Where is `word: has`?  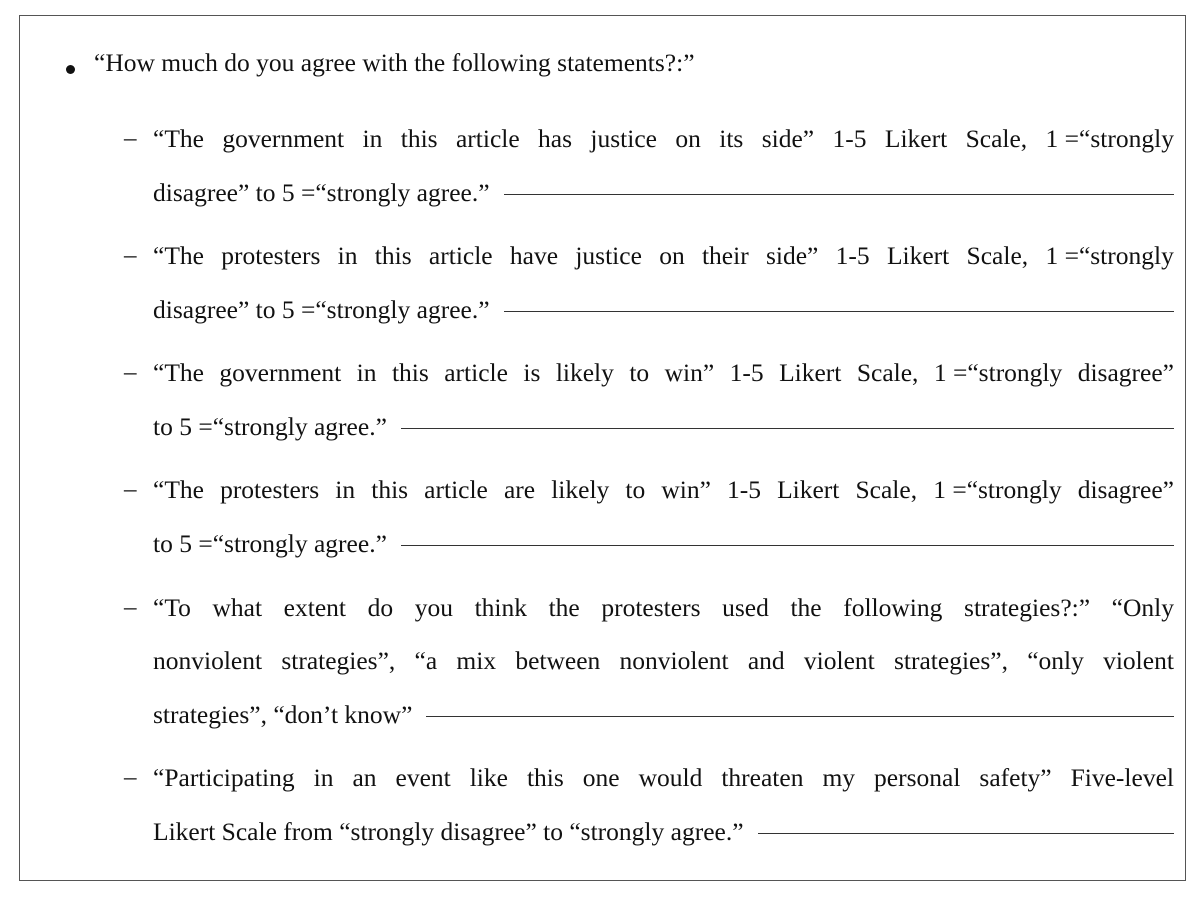 word: has is located at coordinates (555, 138).